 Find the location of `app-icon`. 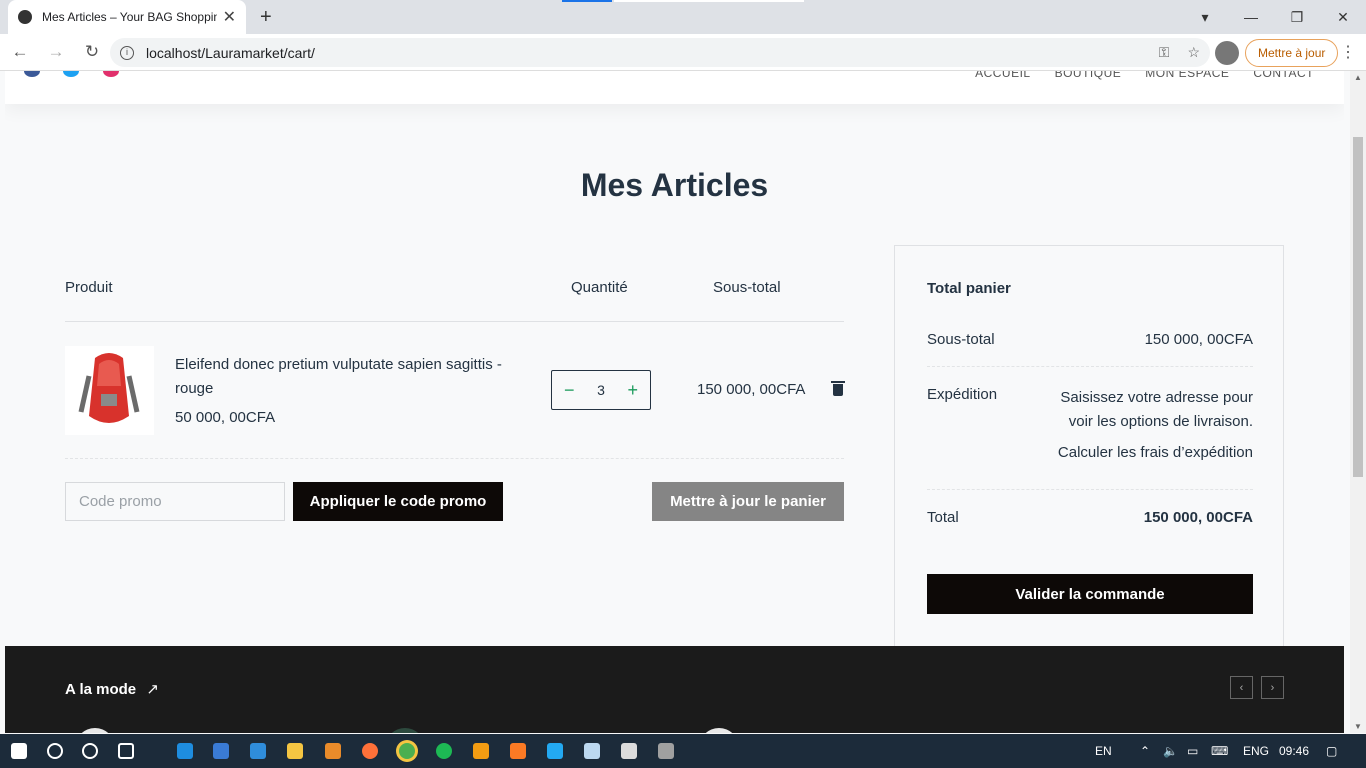

app-icon is located at coordinates (629, 751).